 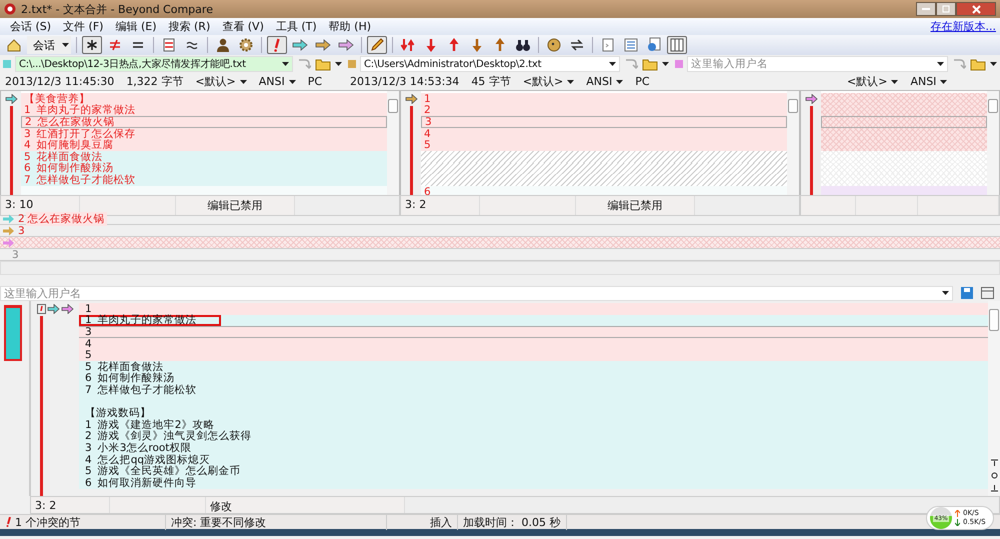 What do you see at coordinates (156, 424) in the screenshot?
I see `line-text: 游戏《建造地牢2》攻略` at bounding box center [156, 424].